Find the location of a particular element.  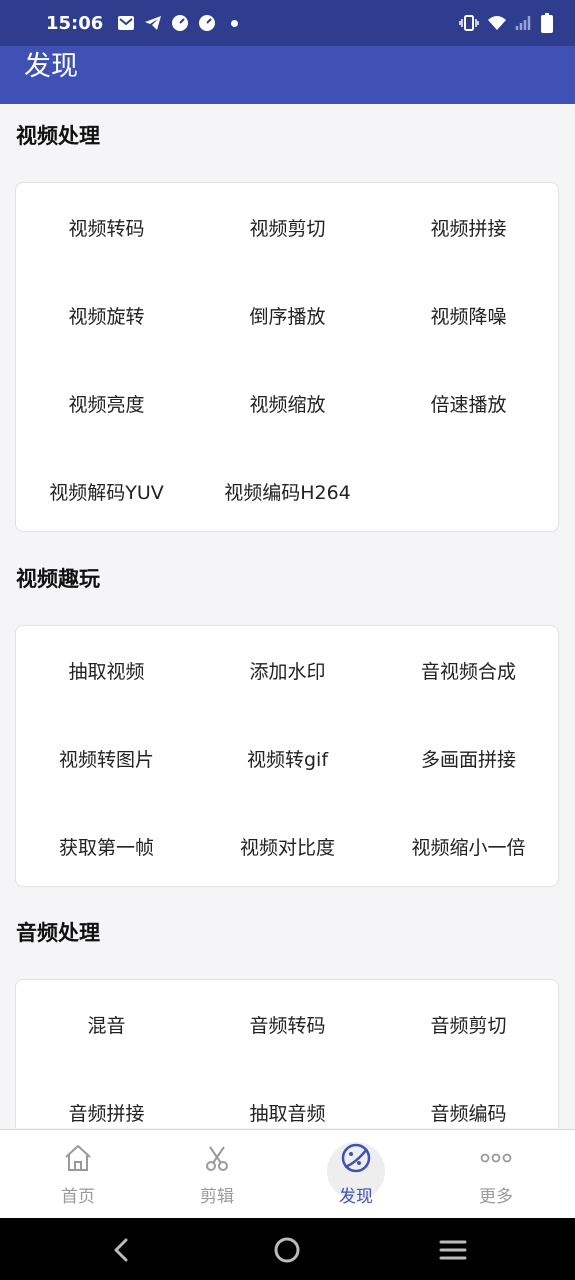

battery-icon is located at coordinates (547, 23).